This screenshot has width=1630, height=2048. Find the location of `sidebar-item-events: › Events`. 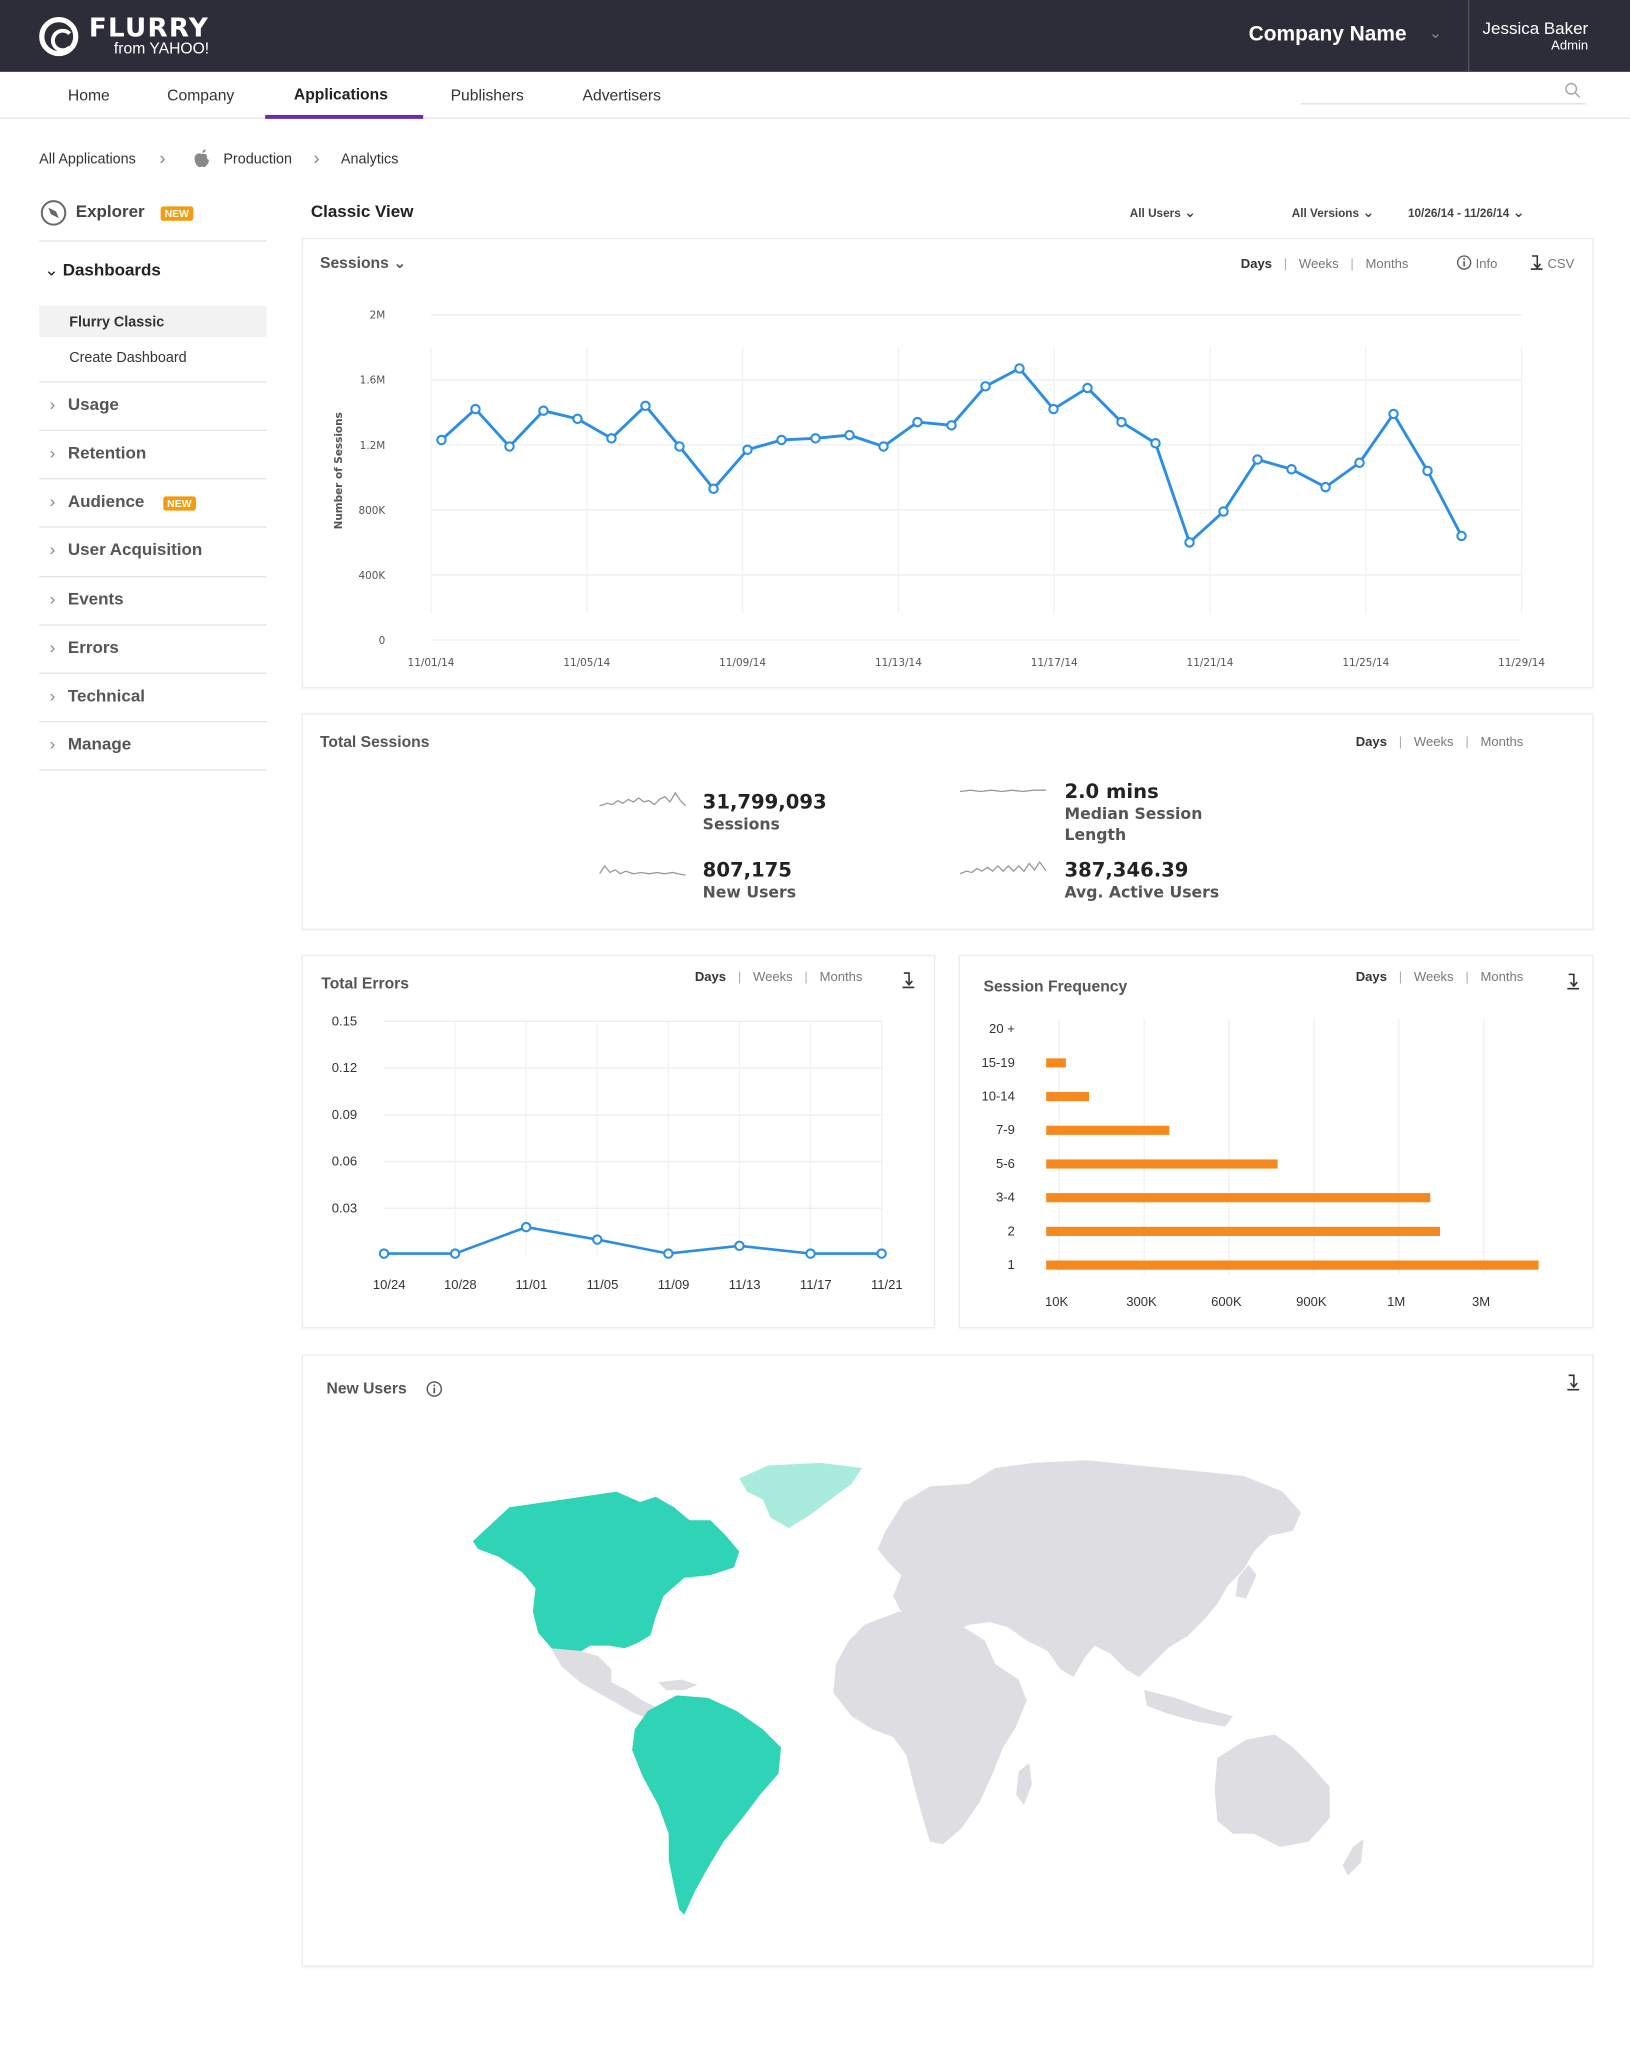

sidebar-item-events: › Events is located at coordinates (87, 599).